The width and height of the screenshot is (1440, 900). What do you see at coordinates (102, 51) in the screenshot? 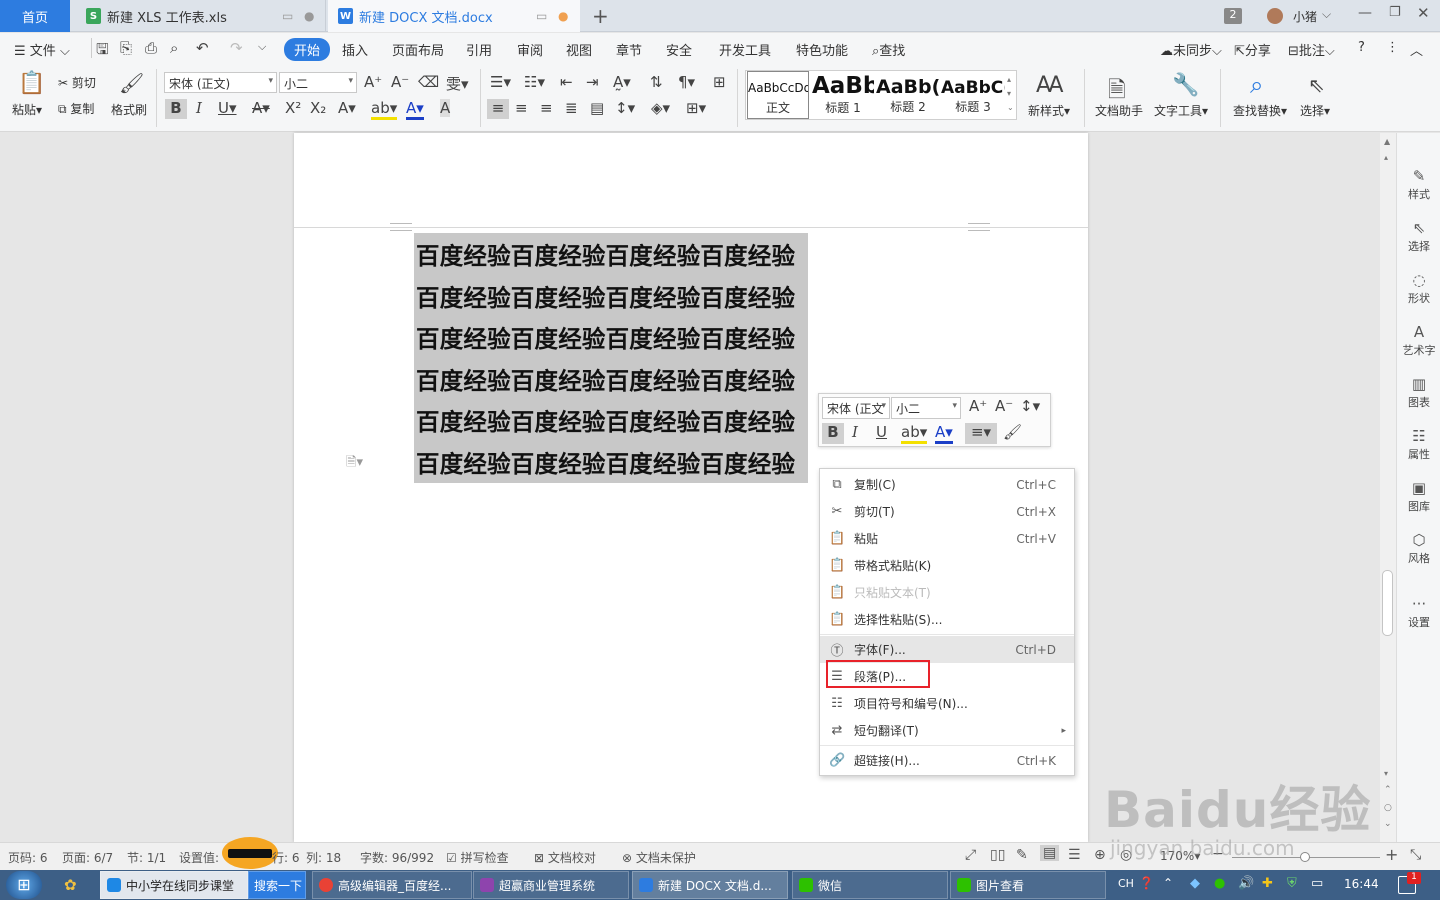
I see `save-icon: 🖫` at bounding box center [102, 51].